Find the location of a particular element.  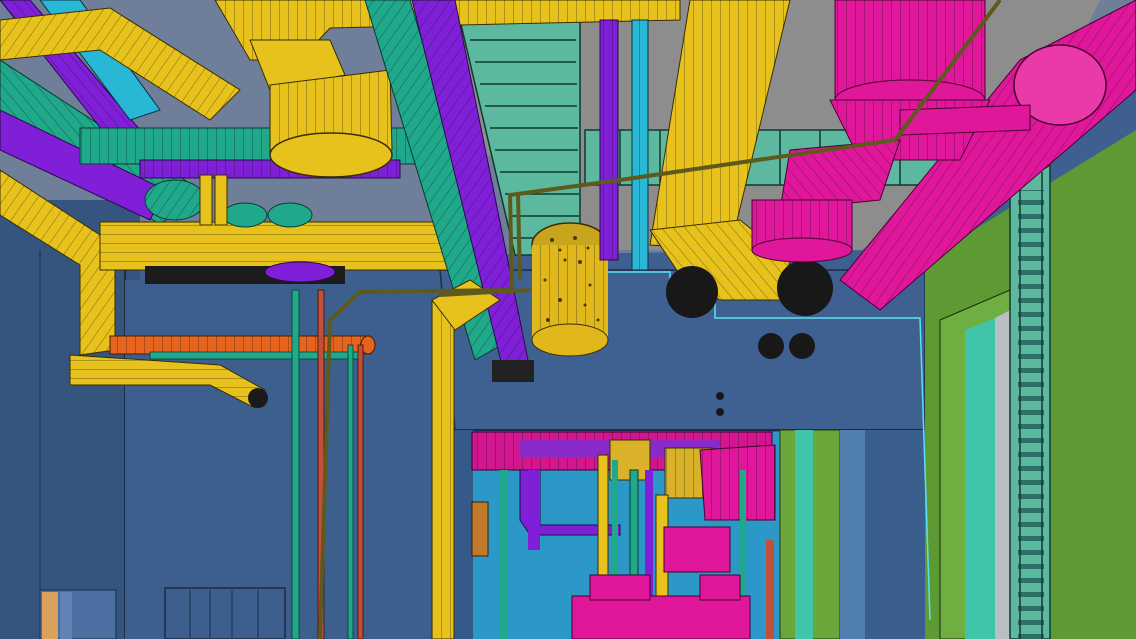

speckled-tank is located at coordinates (570, 289).